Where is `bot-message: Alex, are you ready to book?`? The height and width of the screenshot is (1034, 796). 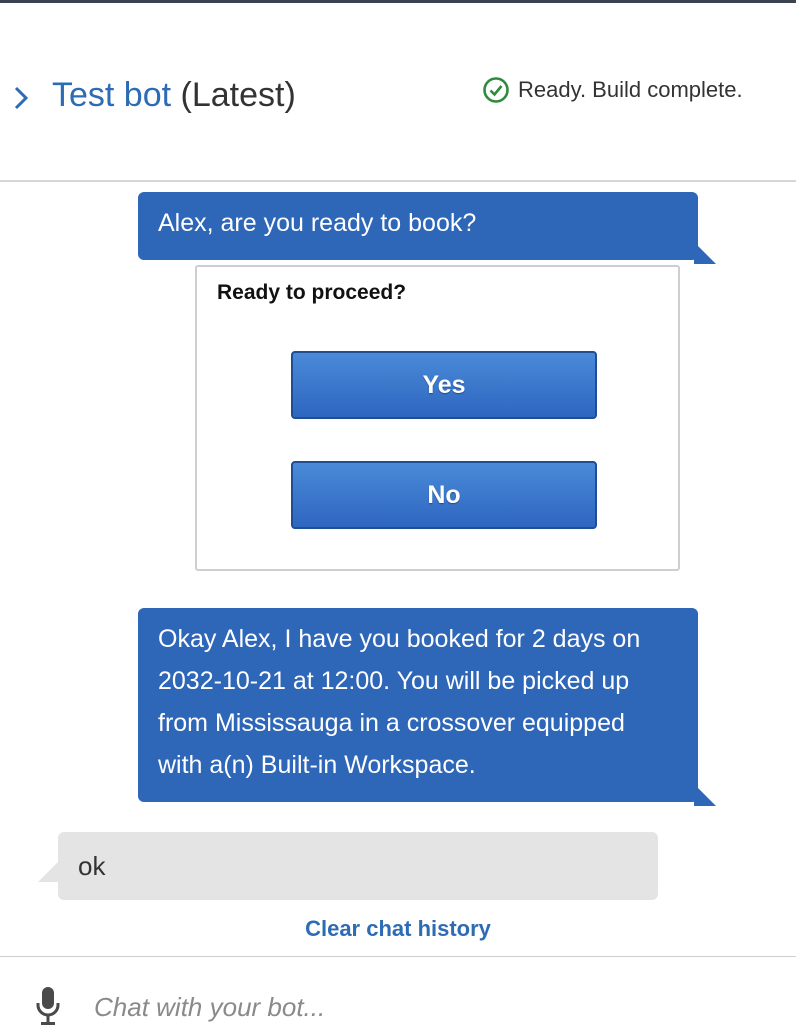 bot-message: Alex, are you ready to book? is located at coordinates (427, 228).